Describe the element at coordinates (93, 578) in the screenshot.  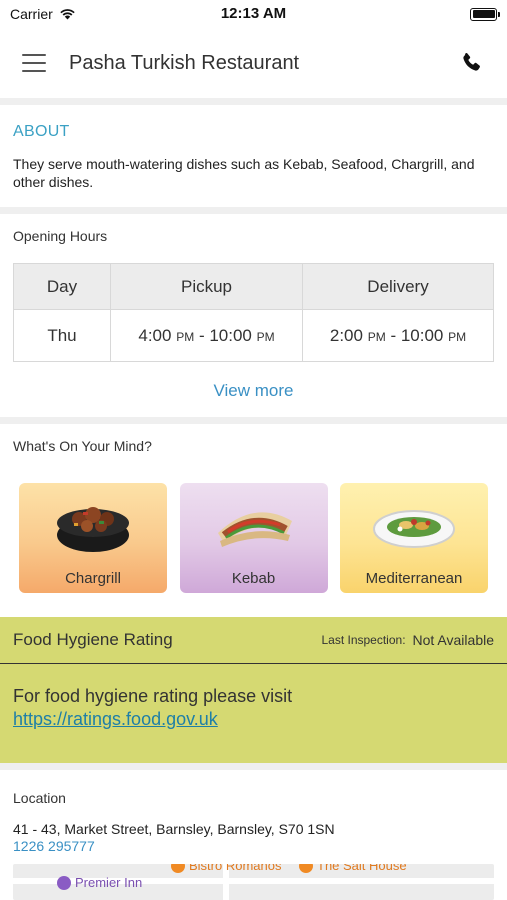
I see `category-label: Chargrill` at that location.